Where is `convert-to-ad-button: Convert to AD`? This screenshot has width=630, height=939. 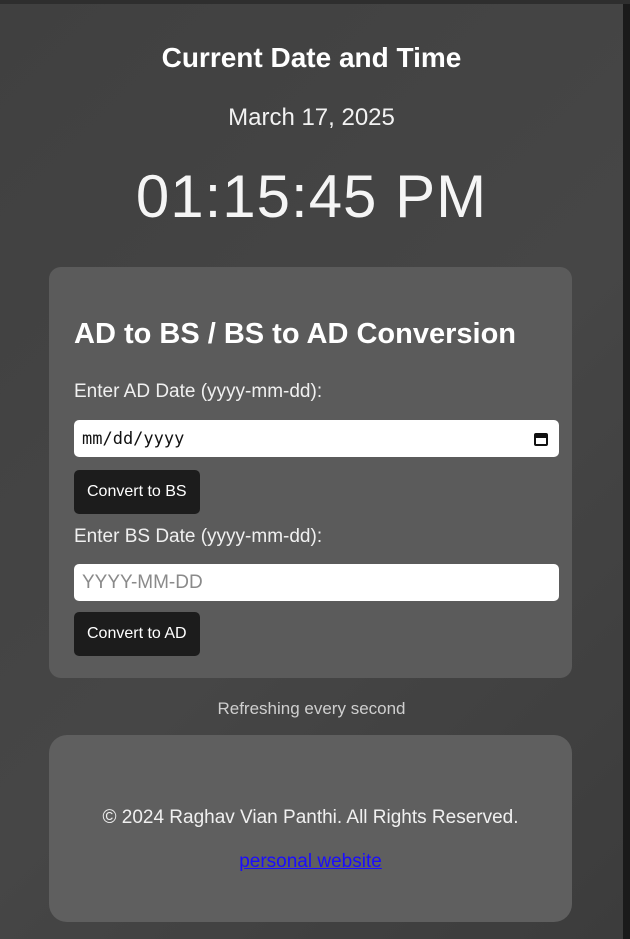
convert-to-ad-button: Convert to AD is located at coordinates (137, 634).